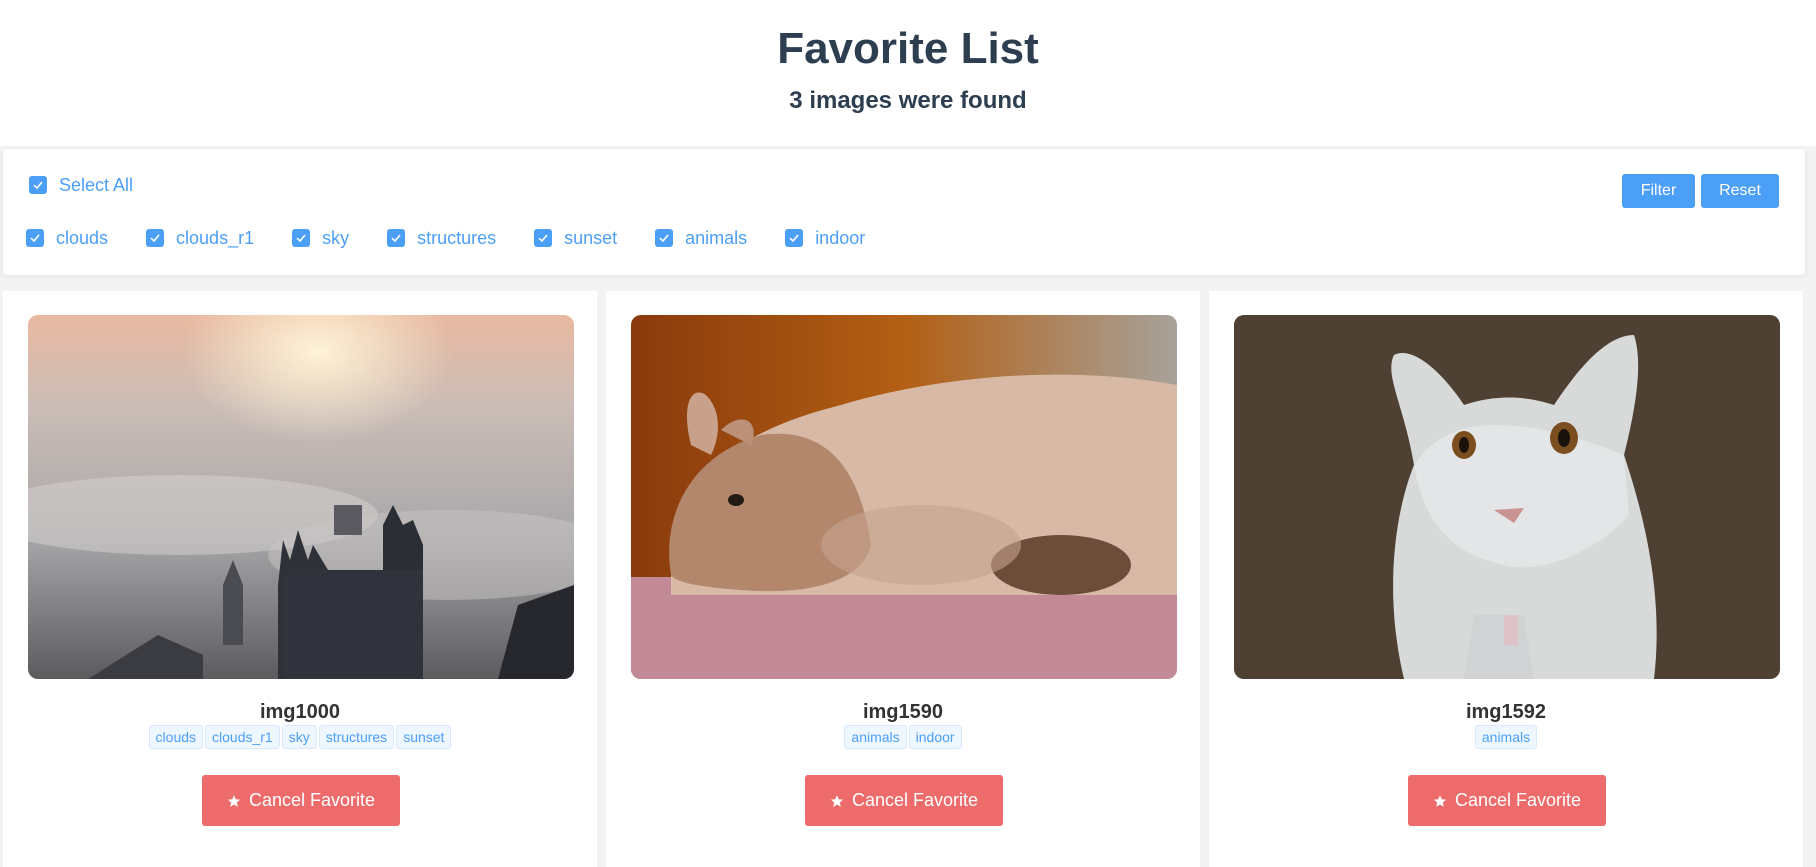  I want to click on card-title: img1592, so click(1506, 712).